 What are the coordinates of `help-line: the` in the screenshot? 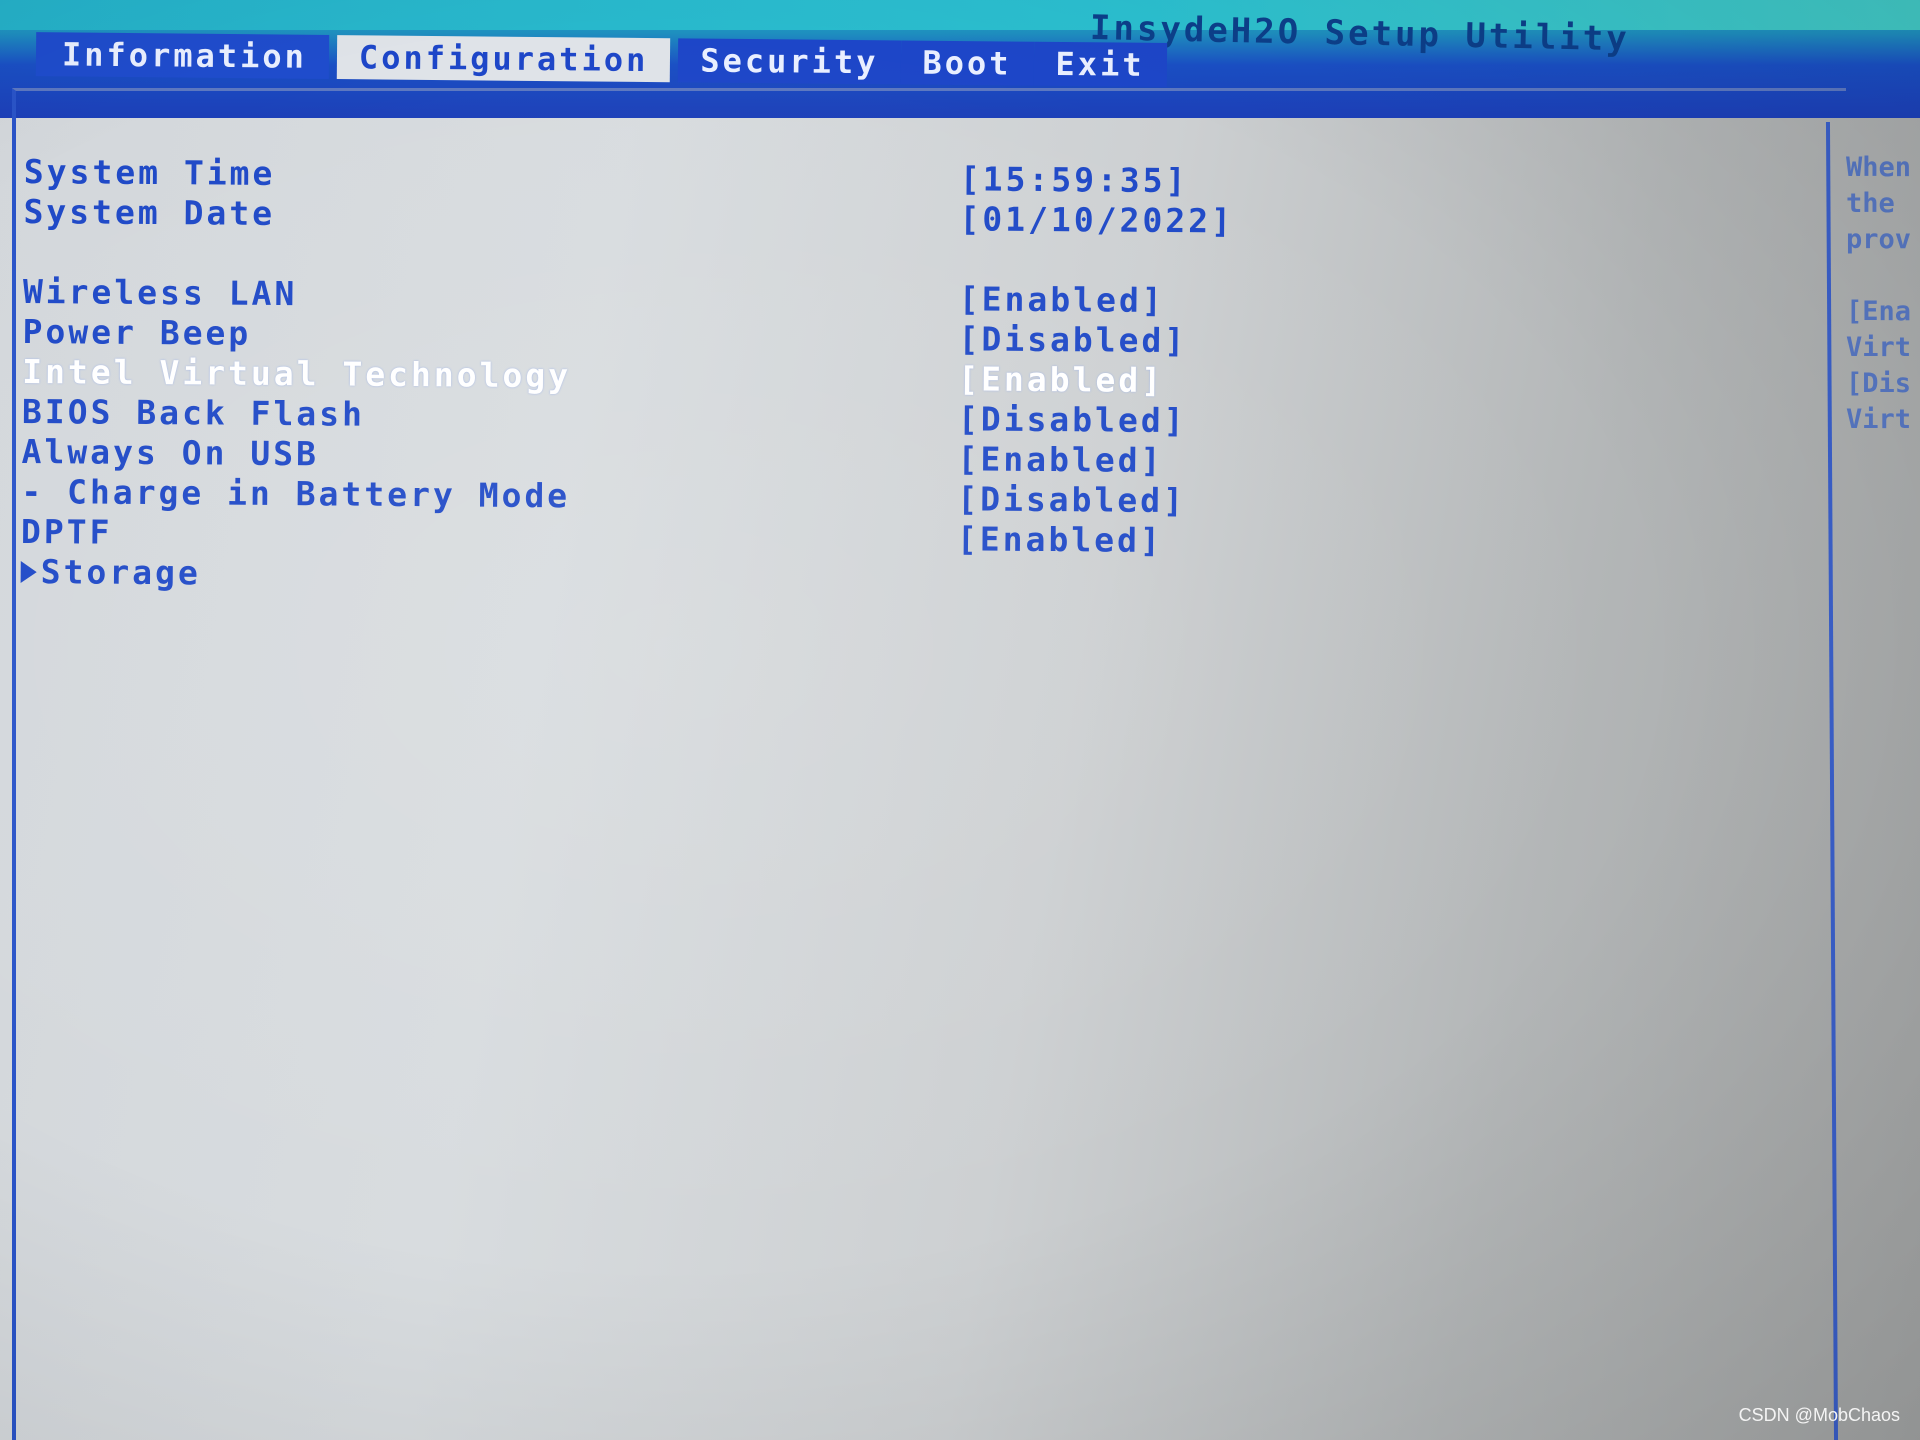 It's located at (1870, 203).